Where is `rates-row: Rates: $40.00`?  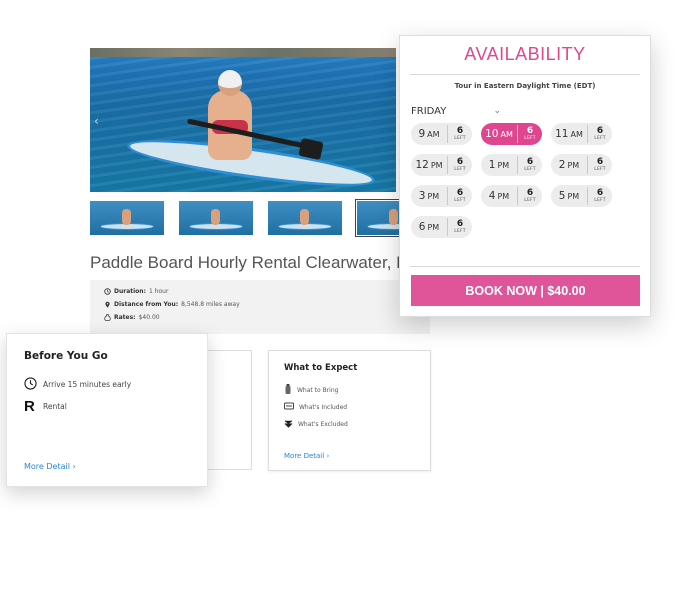 rates-row: Rates: $40.00 is located at coordinates (132, 317).